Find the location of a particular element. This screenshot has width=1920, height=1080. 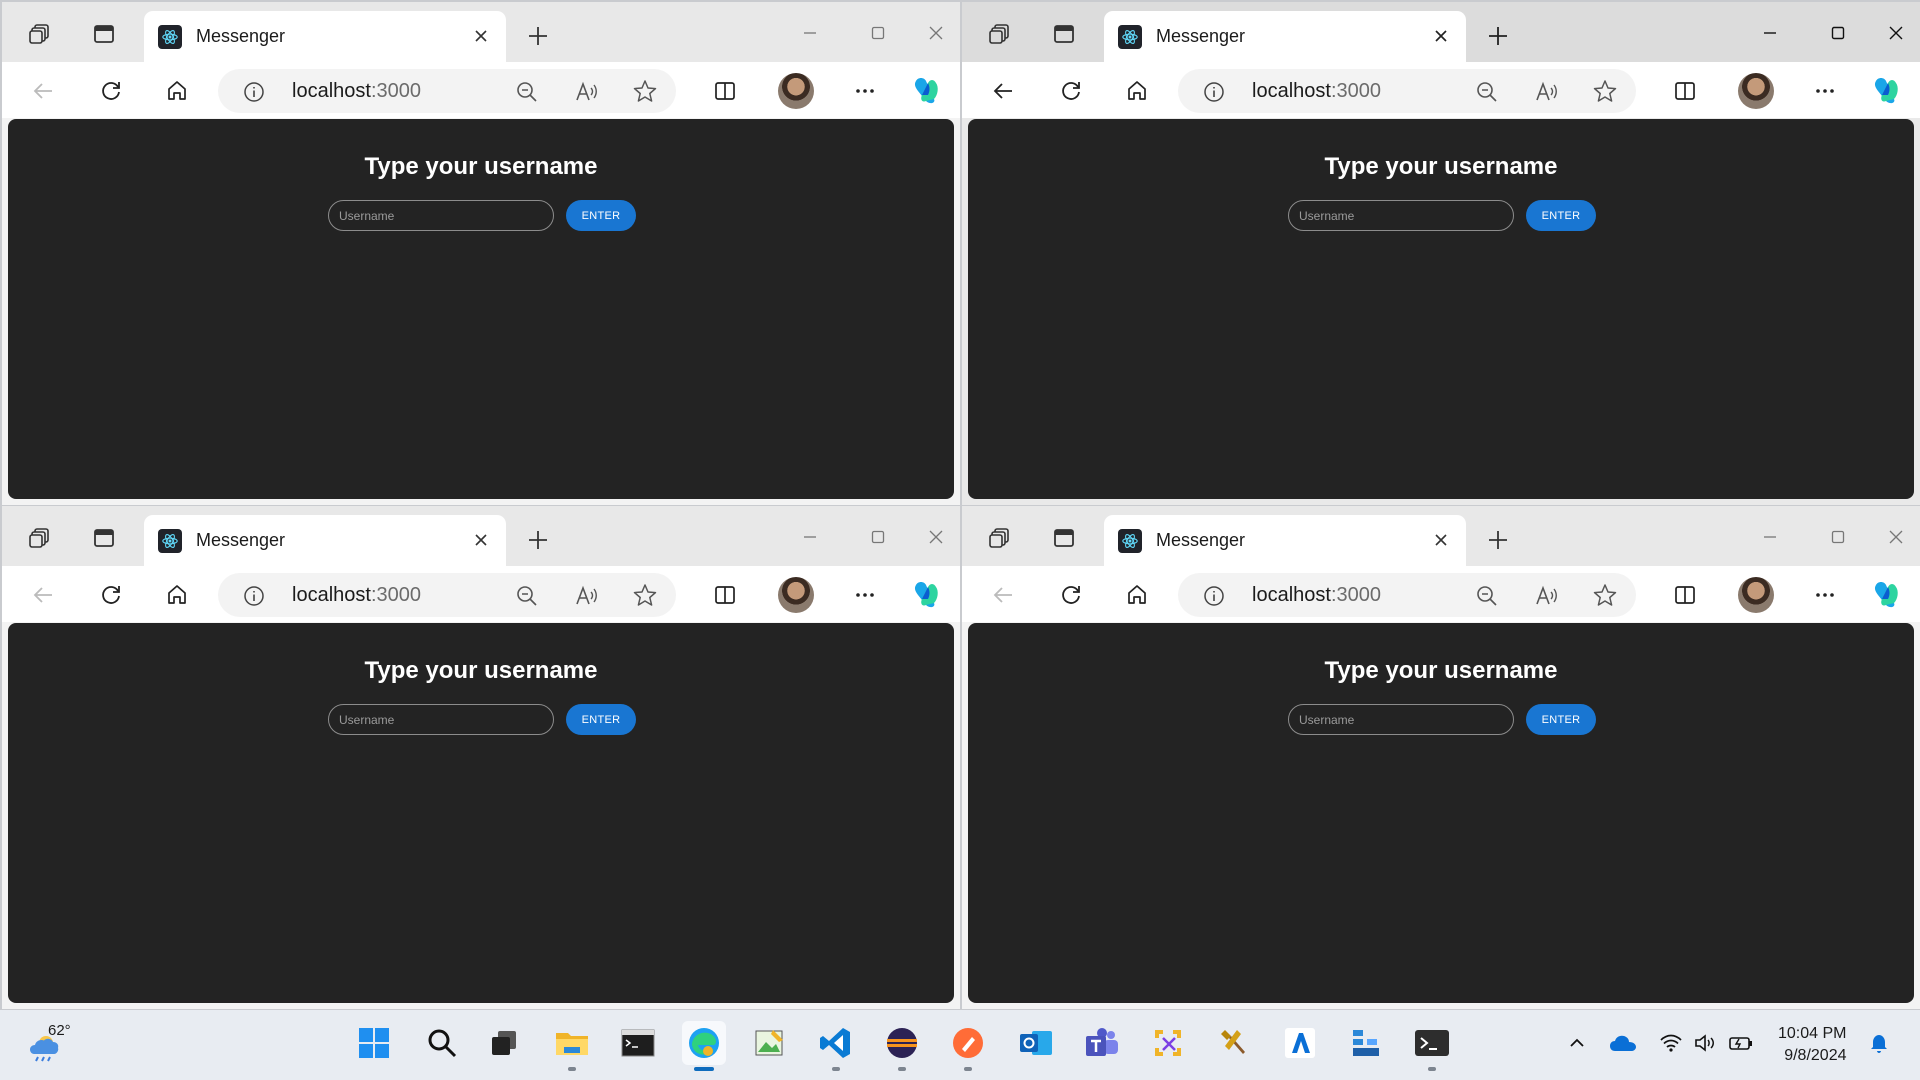

notifications-bell-icon is located at coordinates (1879, 1043).